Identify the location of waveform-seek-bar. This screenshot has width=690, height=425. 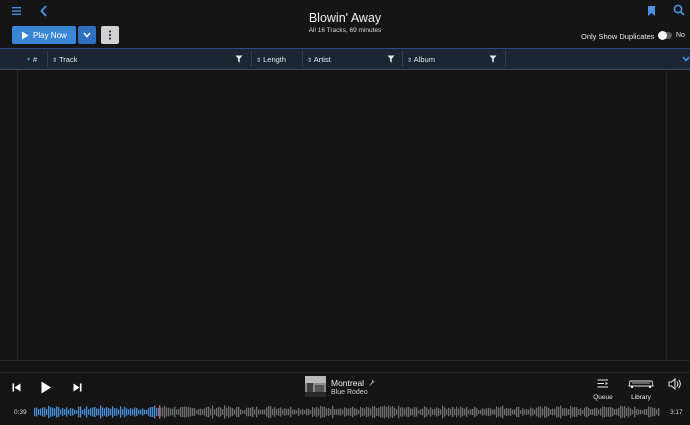
(347, 412).